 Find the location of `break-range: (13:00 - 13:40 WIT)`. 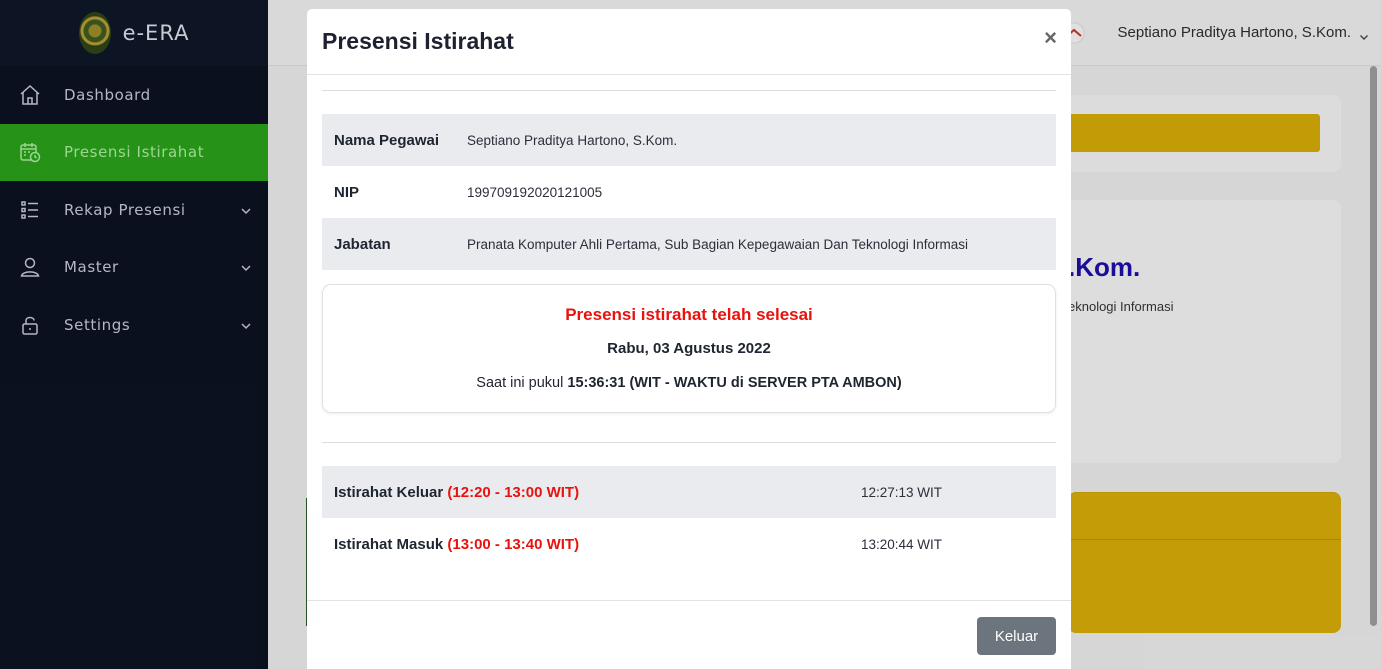

break-range: (13:00 - 13:40 WIT) is located at coordinates (513, 544).